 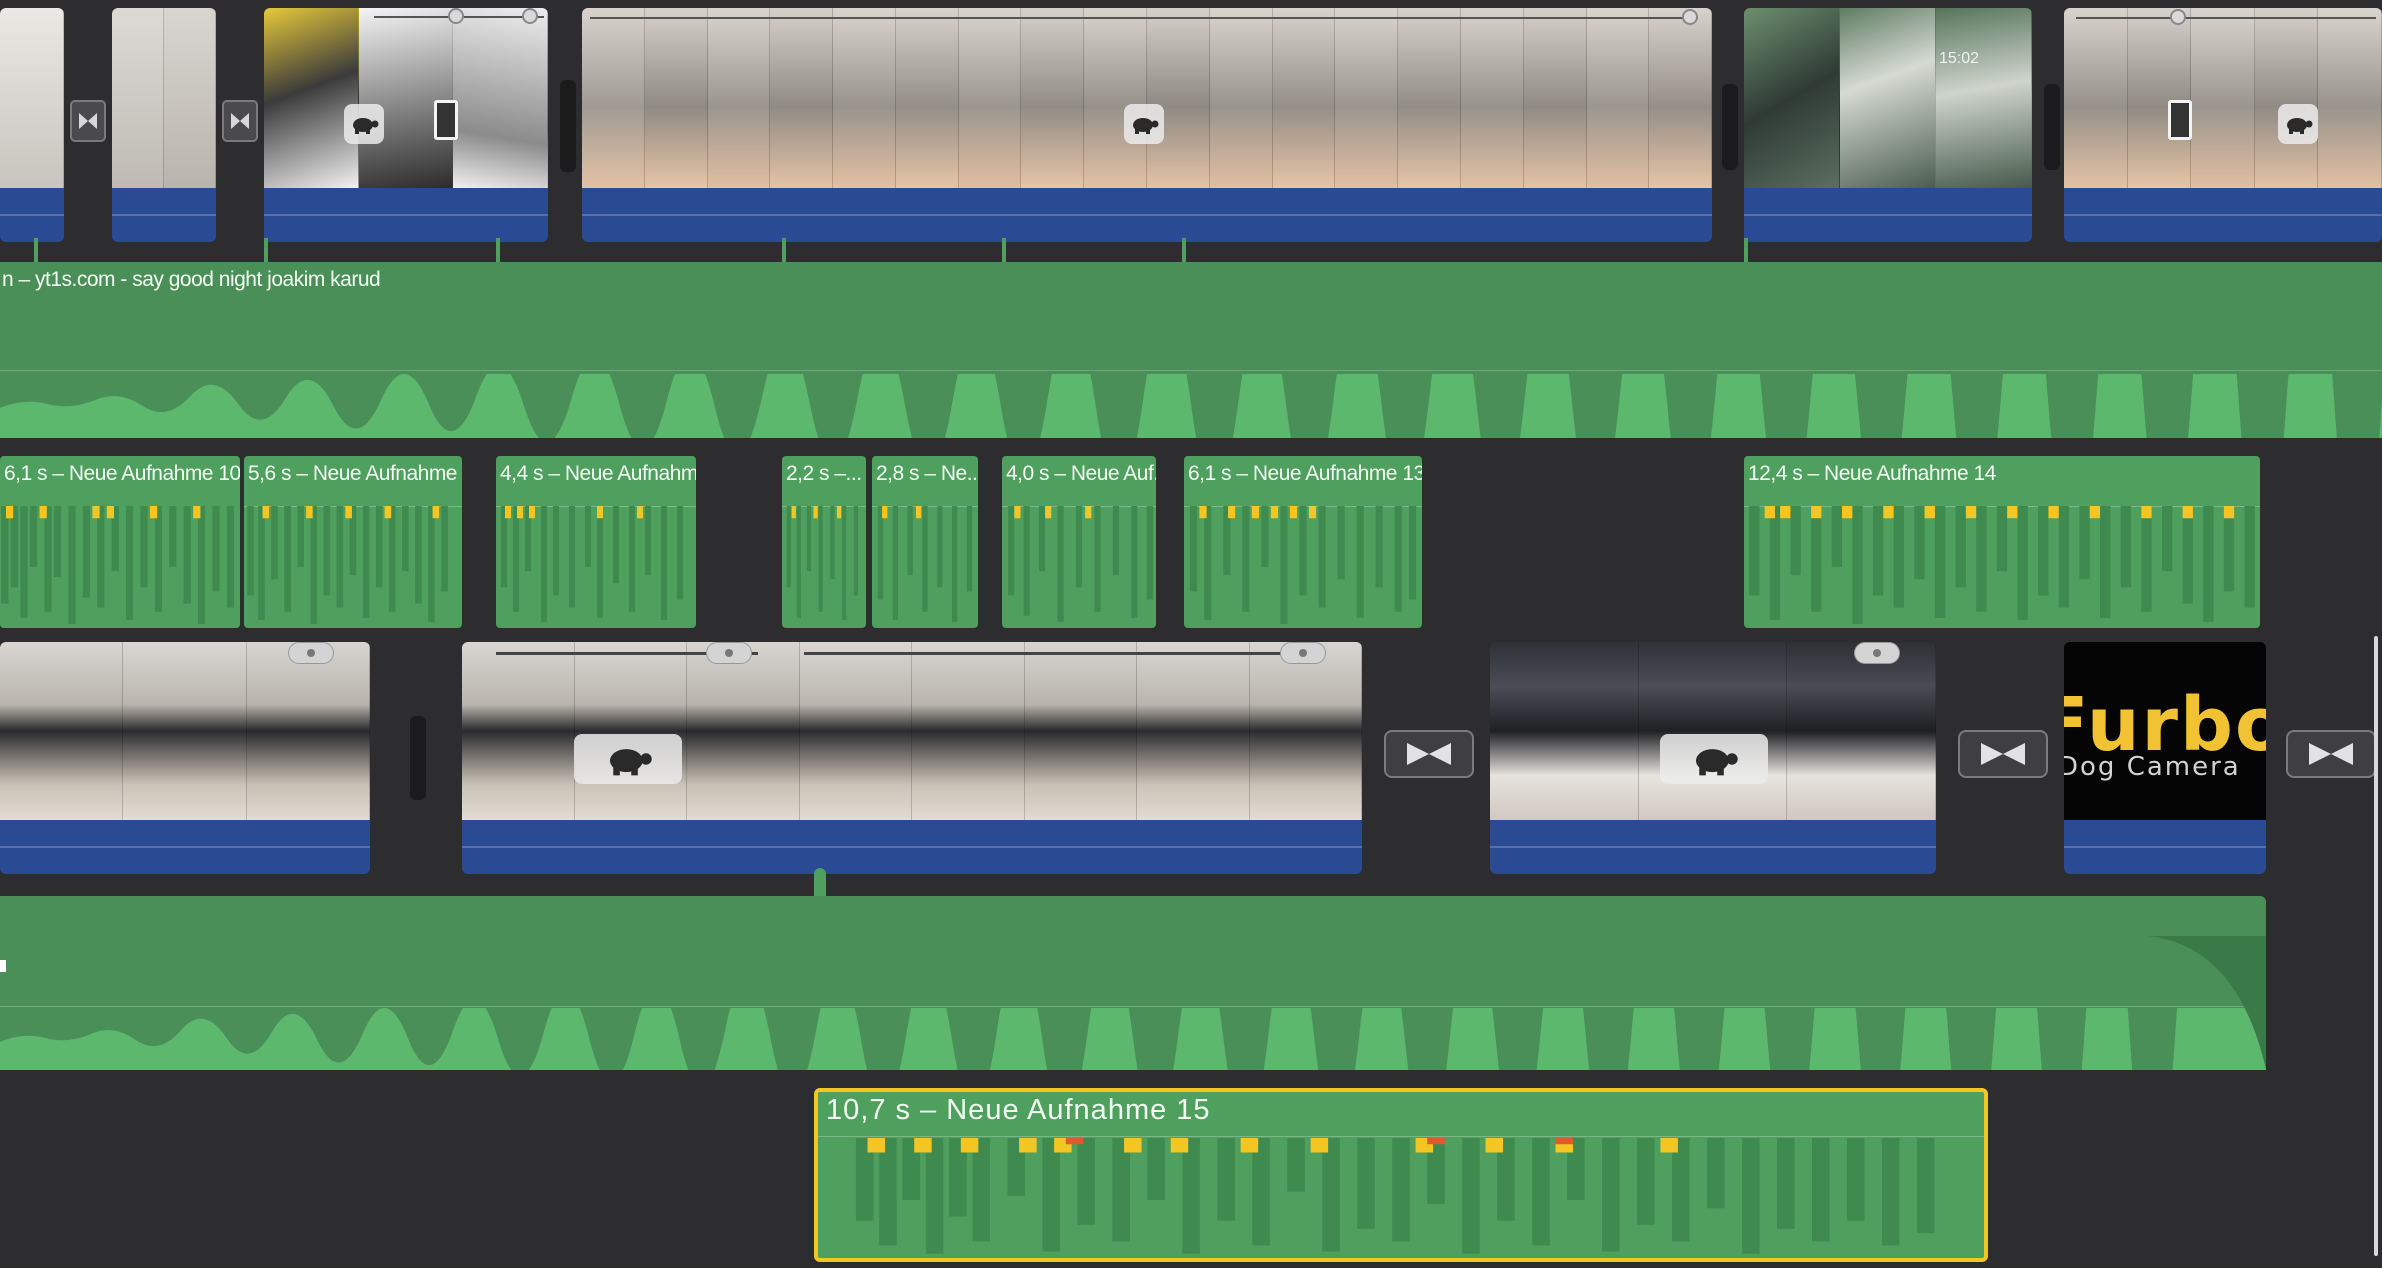 What do you see at coordinates (2152, 767) in the screenshot?
I see `title-clip-subtitle: Dog Camera` at bounding box center [2152, 767].